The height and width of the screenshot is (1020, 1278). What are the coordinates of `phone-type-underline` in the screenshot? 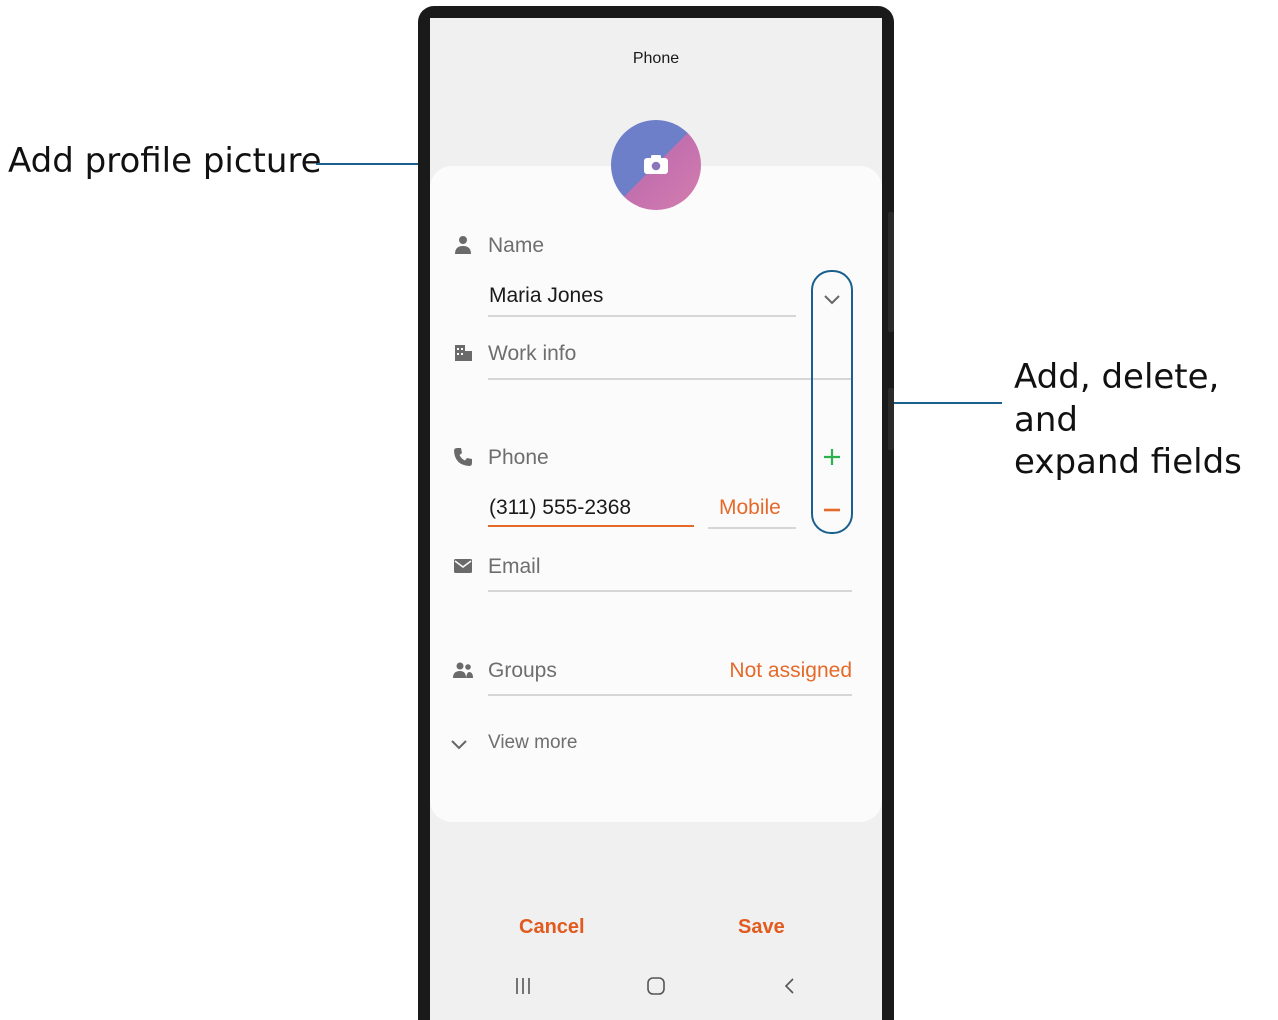 It's located at (752, 528).